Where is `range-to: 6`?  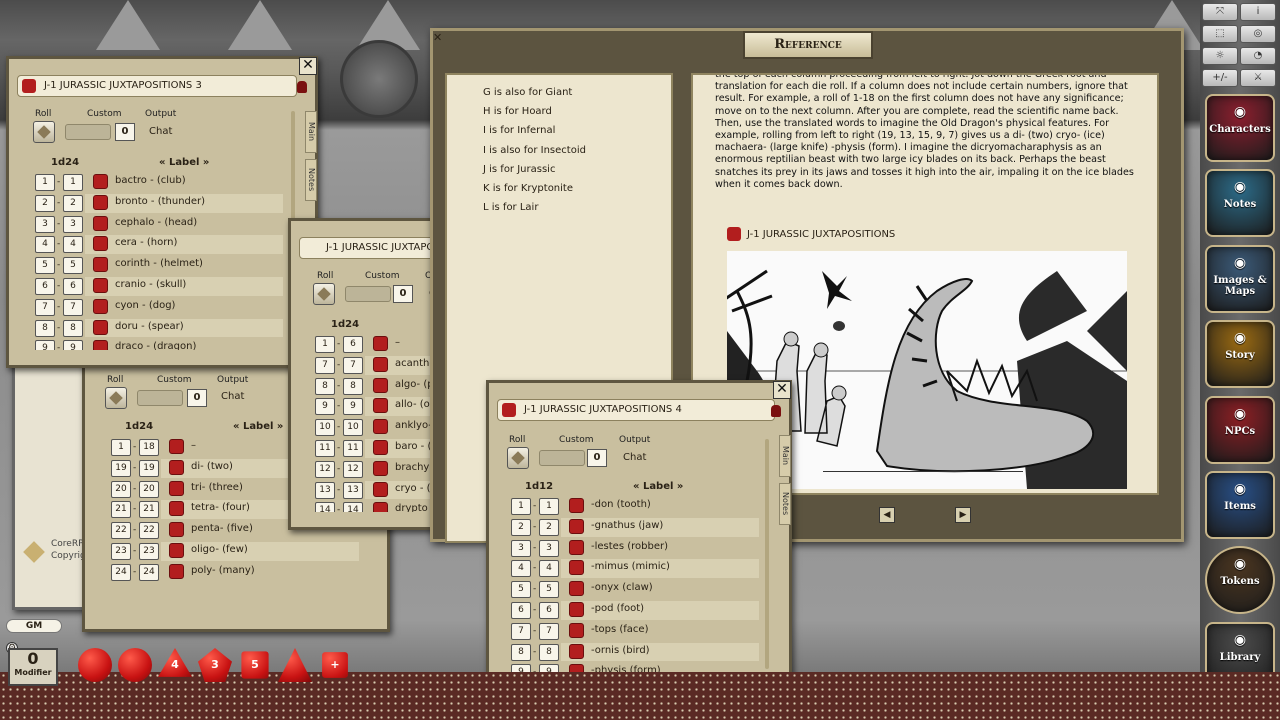
range-to: 6 is located at coordinates (353, 344).